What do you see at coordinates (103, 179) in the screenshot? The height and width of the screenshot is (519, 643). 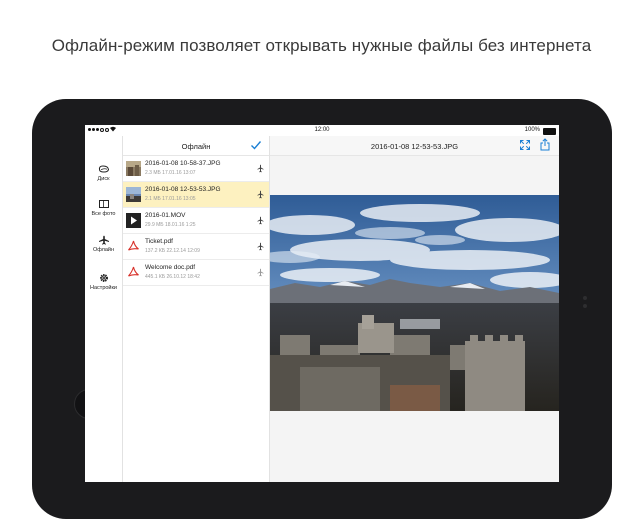 I see `sidebar-item-label: Диск` at bounding box center [103, 179].